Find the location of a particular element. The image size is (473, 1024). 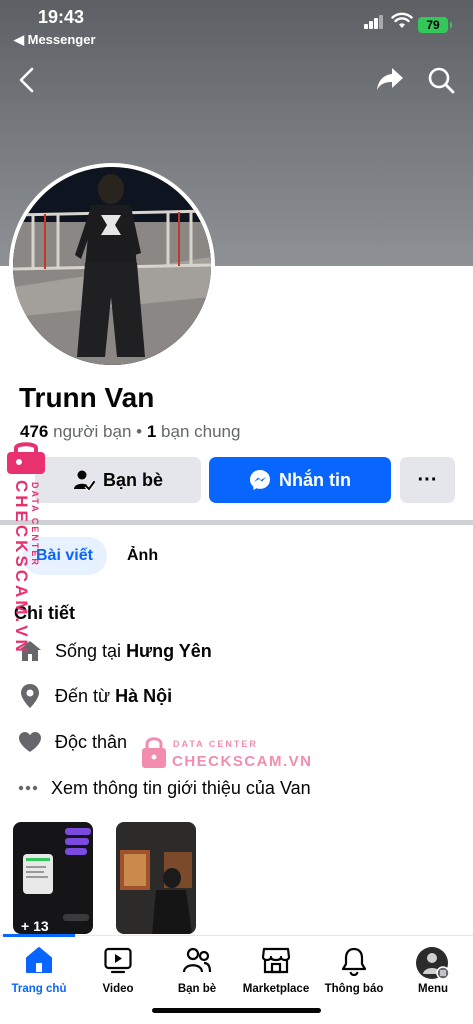

friends-button-label: Bạn bè is located at coordinates (132, 479).